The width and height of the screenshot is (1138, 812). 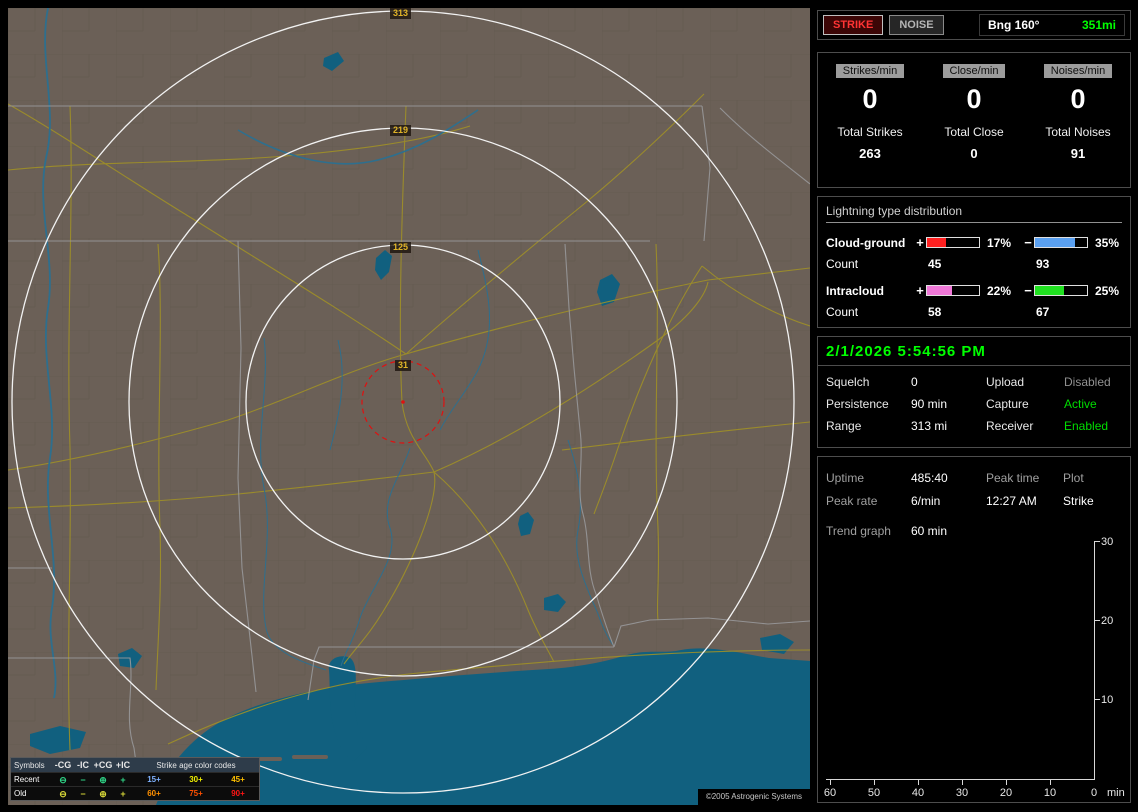 What do you see at coordinates (1010, 426) in the screenshot?
I see `receiver-label: Receiver` at bounding box center [1010, 426].